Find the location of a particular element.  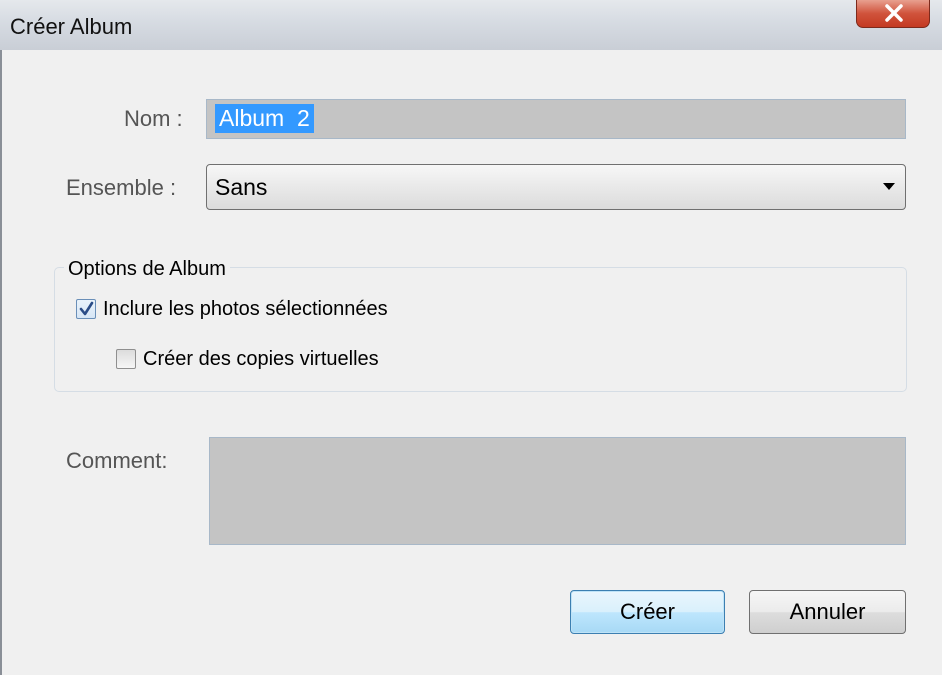

window-title: Créer Album is located at coordinates (71, 26).